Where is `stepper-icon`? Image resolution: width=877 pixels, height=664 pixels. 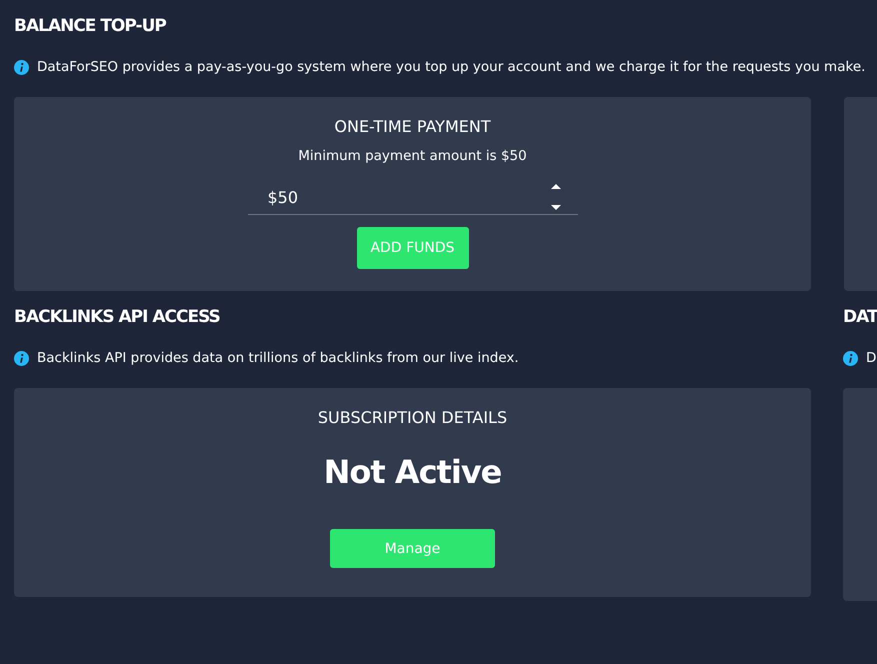
stepper-icon is located at coordinates (556, 197).